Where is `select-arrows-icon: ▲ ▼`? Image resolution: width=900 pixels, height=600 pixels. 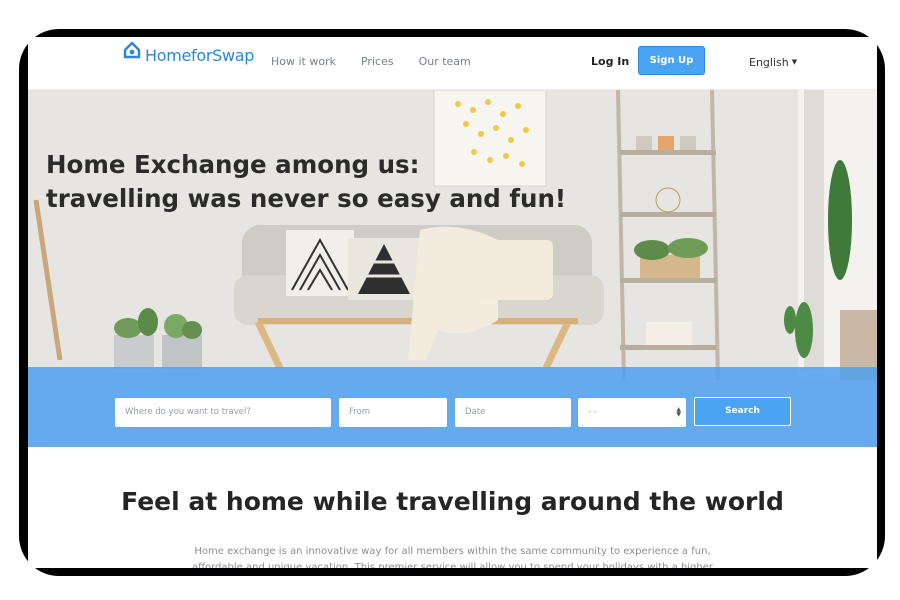 select-arrows-icon: ▲ ▼ is located at coordinates (678, 412).